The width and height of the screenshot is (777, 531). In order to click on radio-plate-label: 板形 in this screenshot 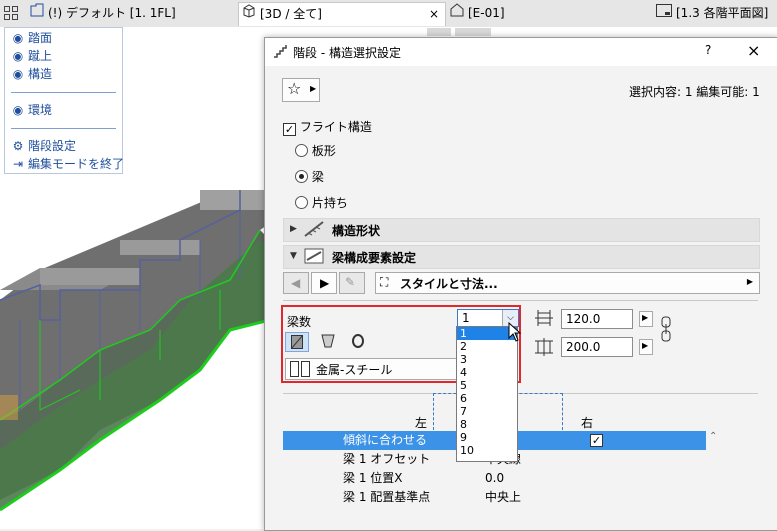, I will do `click(323, 151)`.